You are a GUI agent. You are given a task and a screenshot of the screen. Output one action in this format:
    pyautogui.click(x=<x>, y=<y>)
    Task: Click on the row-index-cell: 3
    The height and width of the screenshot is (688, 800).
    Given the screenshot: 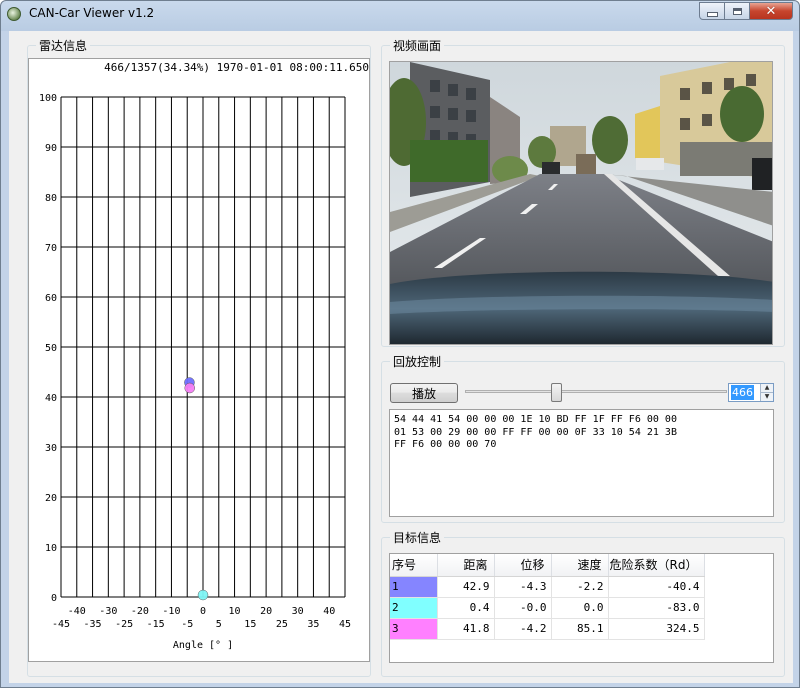 What is the action you would take?
    pyautogui.click(x=414, y=629)
    